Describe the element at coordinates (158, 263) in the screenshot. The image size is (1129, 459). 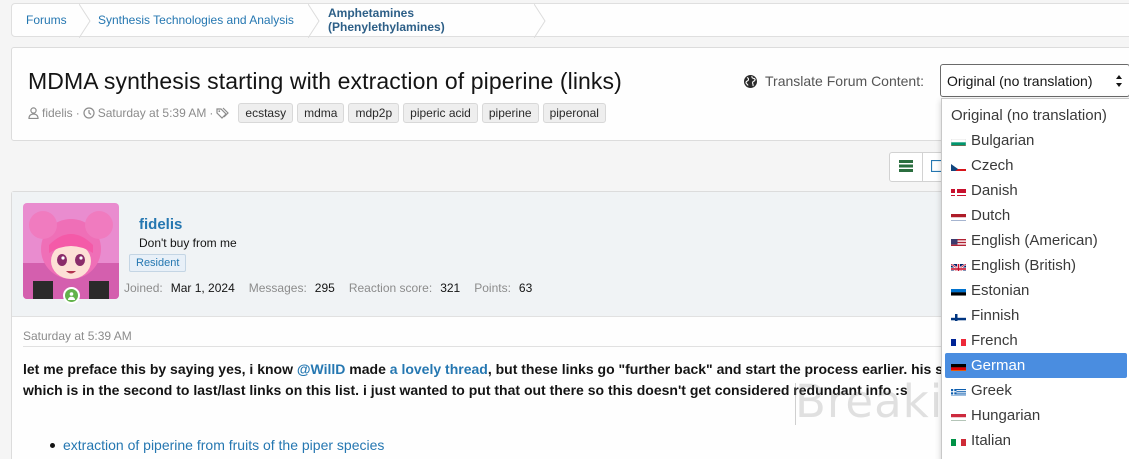
I see `user-banner-badge: Resident` at that location.